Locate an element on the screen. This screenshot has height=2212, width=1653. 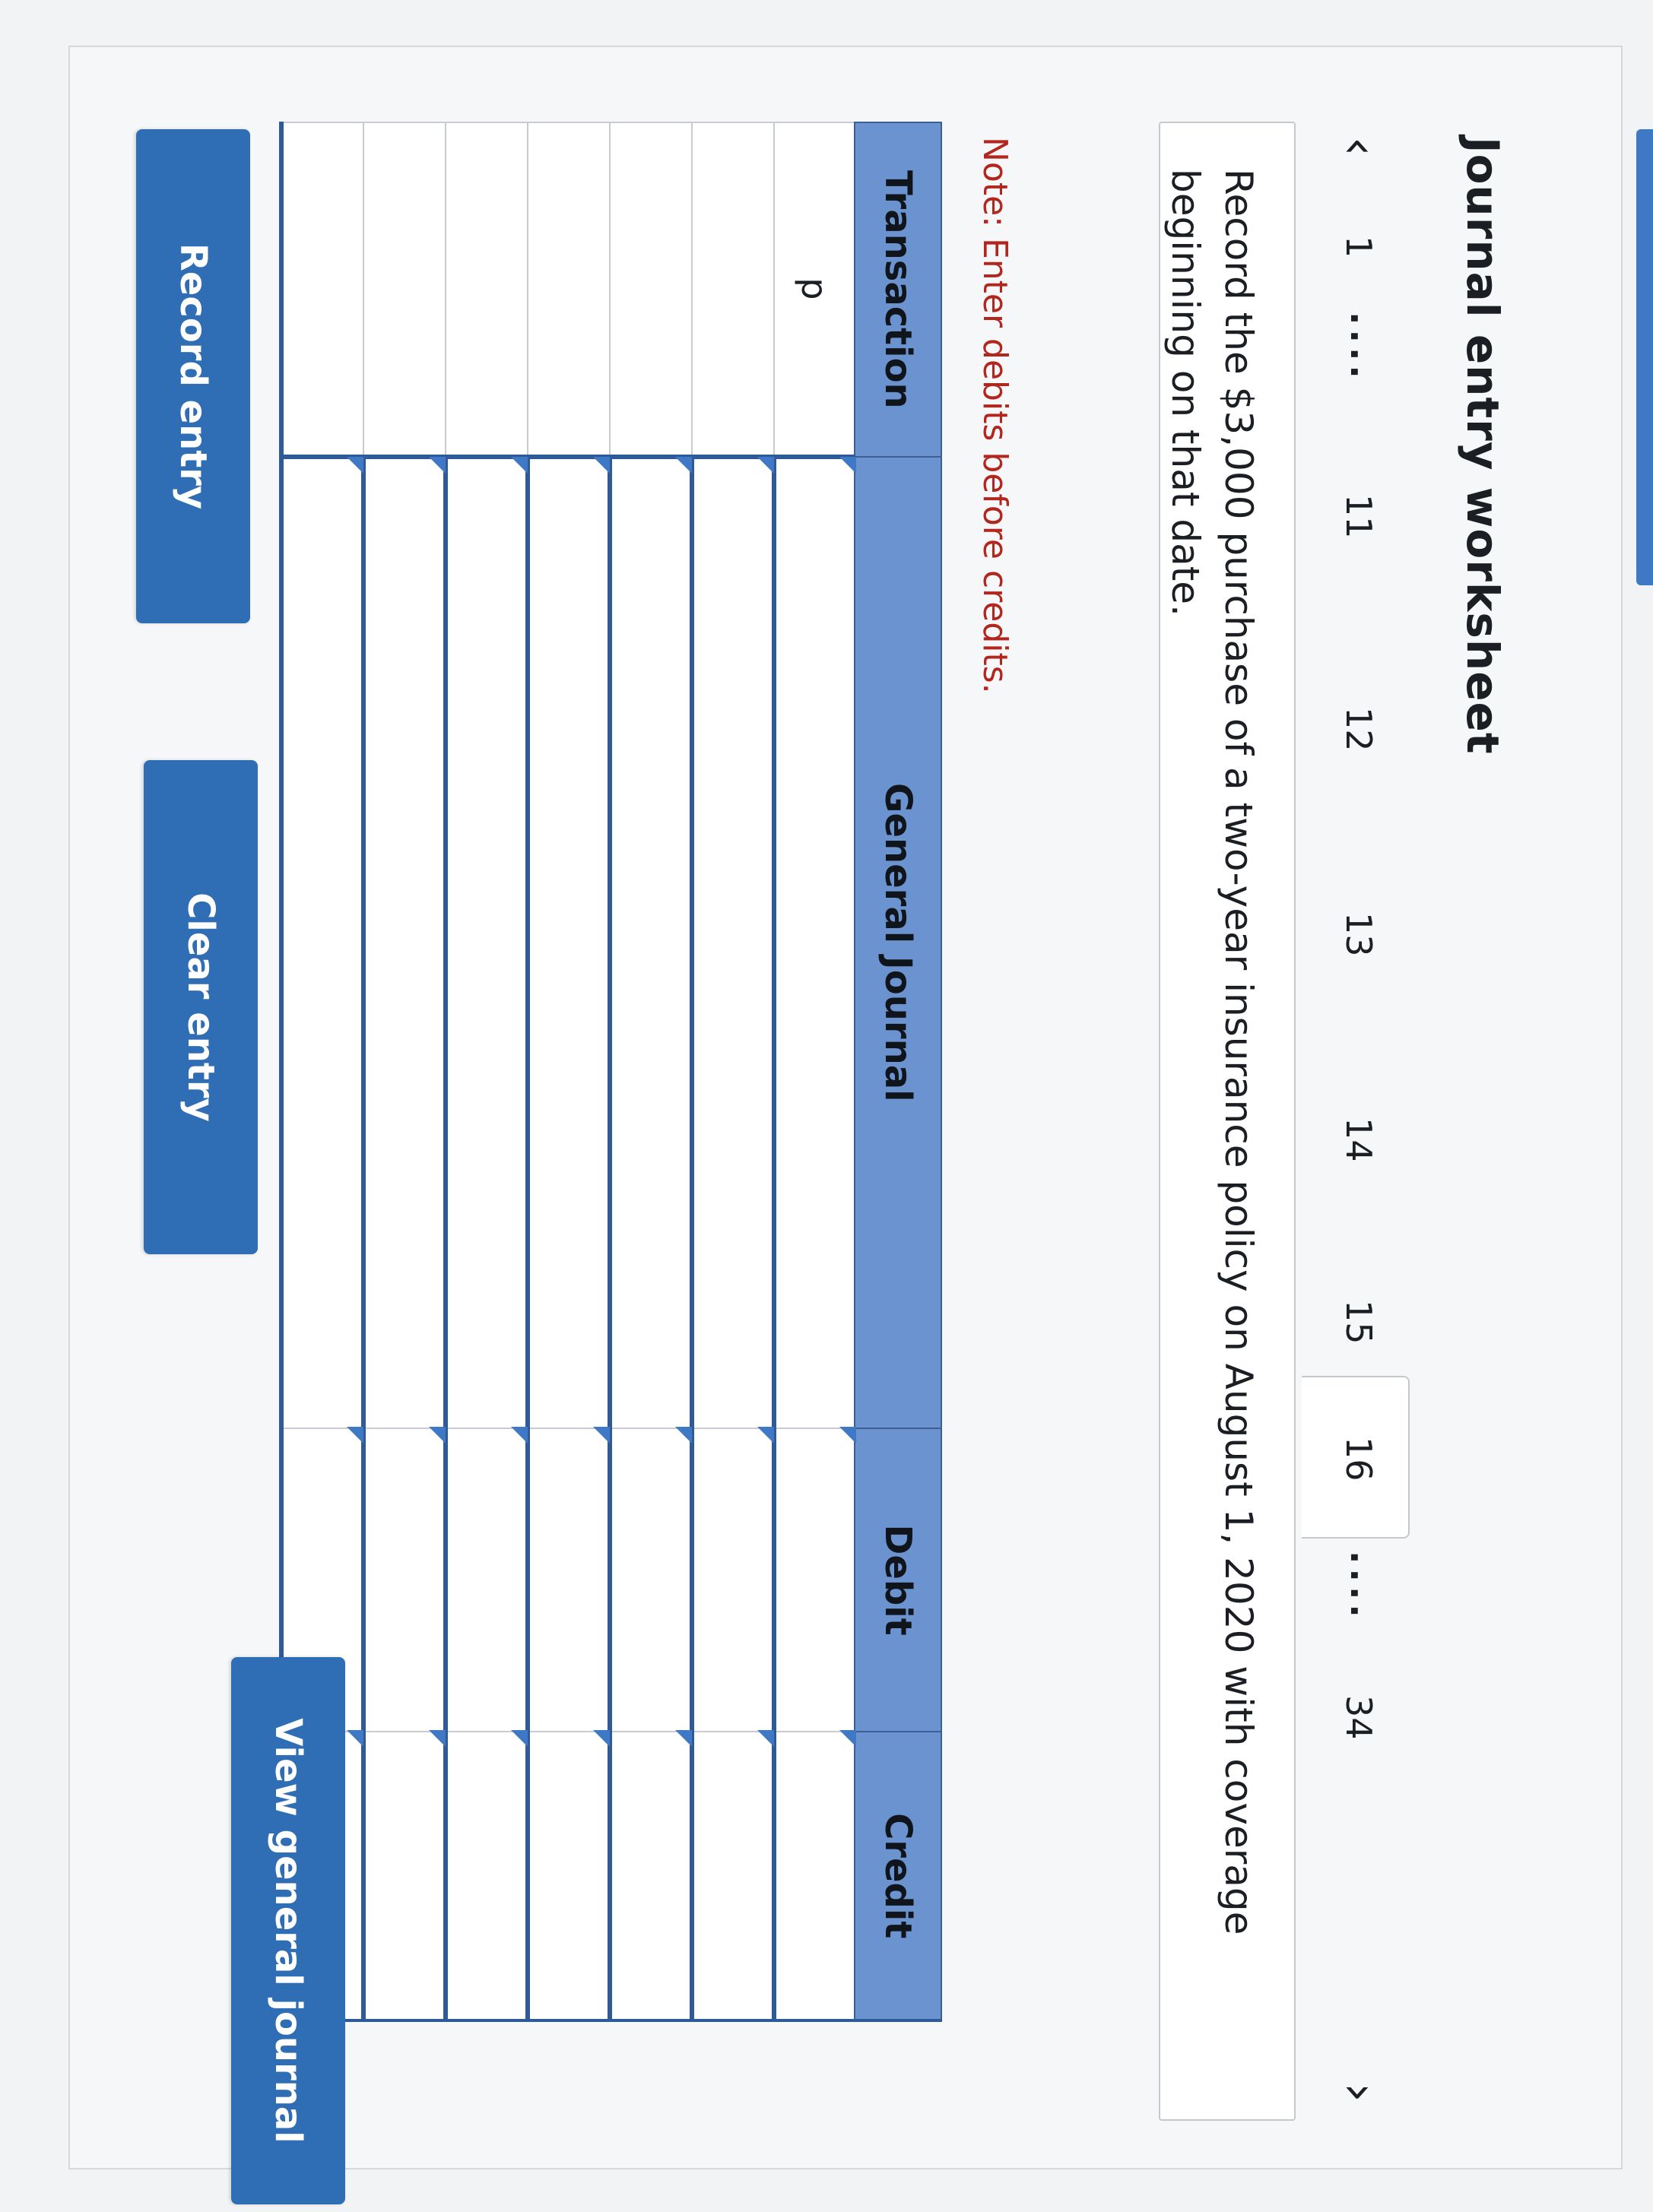
column-header-credit: Credit is located at coordinates (898, 1876).